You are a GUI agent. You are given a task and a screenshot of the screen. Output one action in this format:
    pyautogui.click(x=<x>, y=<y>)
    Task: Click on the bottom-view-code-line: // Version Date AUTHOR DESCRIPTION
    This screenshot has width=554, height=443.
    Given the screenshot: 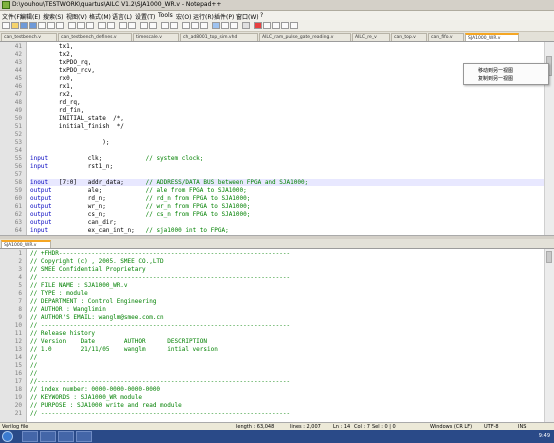 What is the action you would take?
    pyautogui.click(x=118, y=341)
    